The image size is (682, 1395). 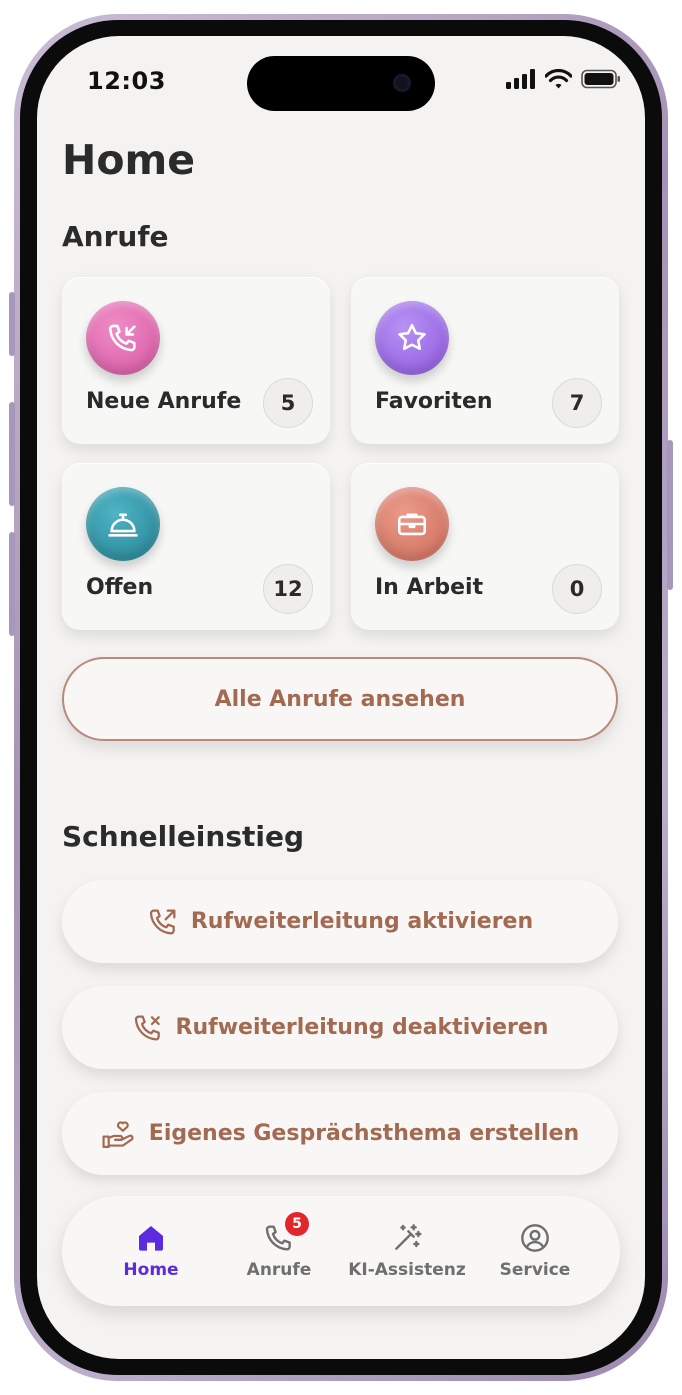 I want to click on power-button, so click(x=670, y=515).